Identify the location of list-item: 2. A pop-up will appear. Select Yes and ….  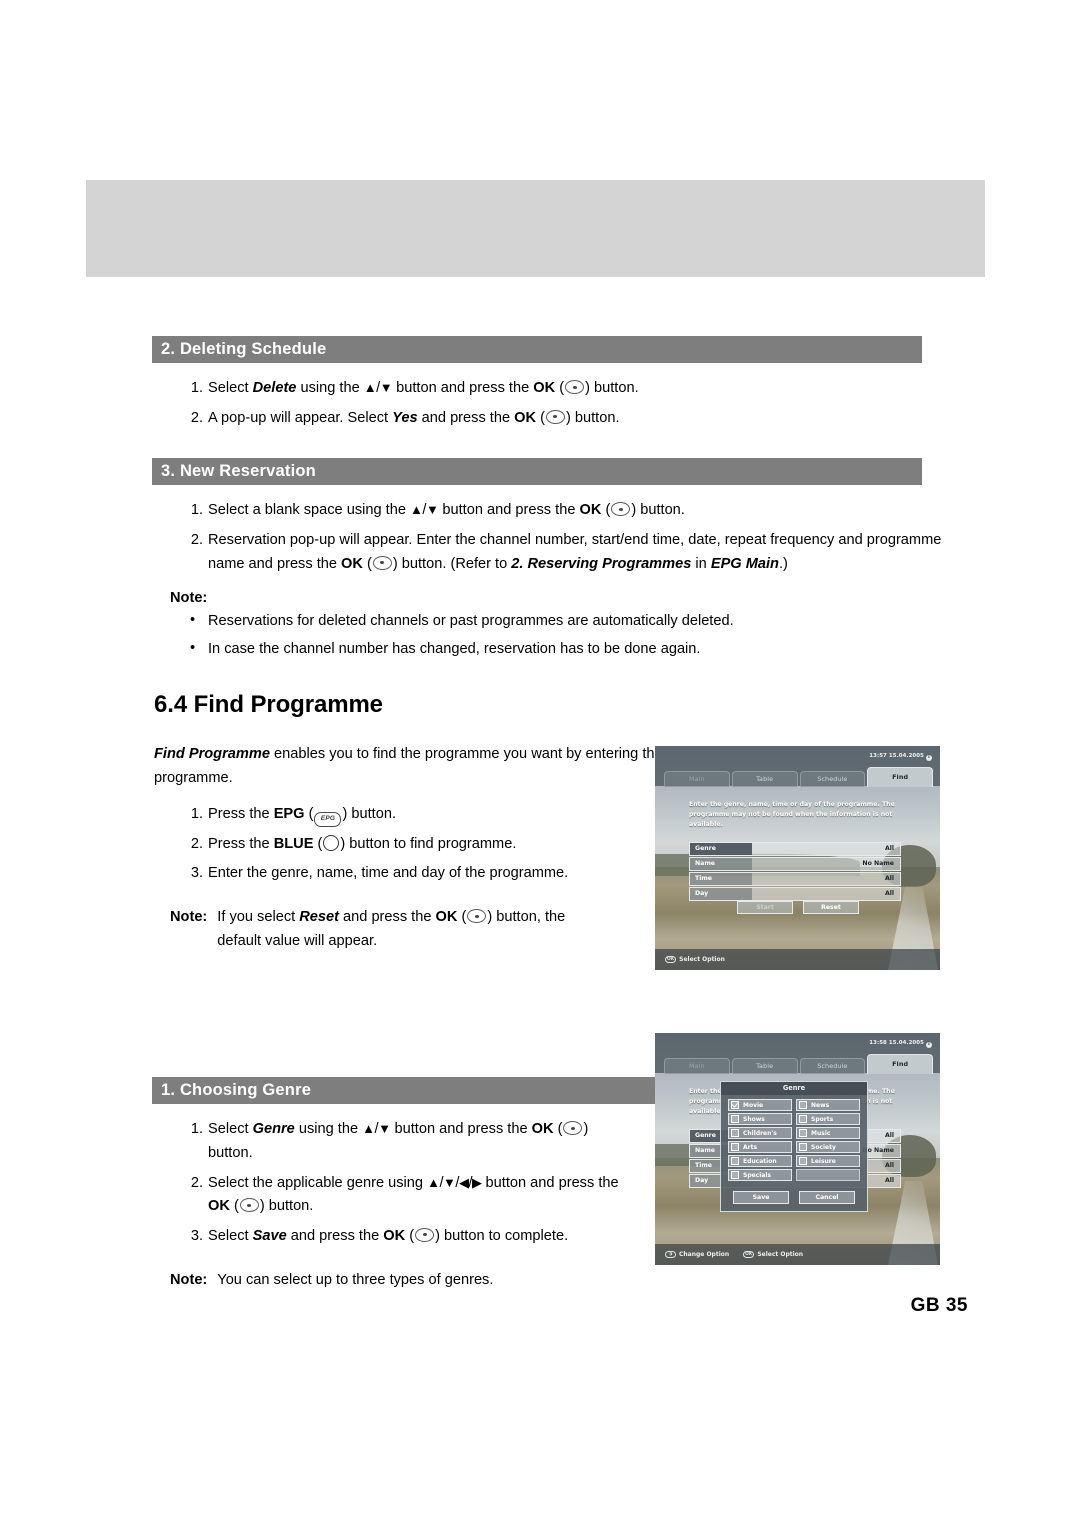
(547, 419).